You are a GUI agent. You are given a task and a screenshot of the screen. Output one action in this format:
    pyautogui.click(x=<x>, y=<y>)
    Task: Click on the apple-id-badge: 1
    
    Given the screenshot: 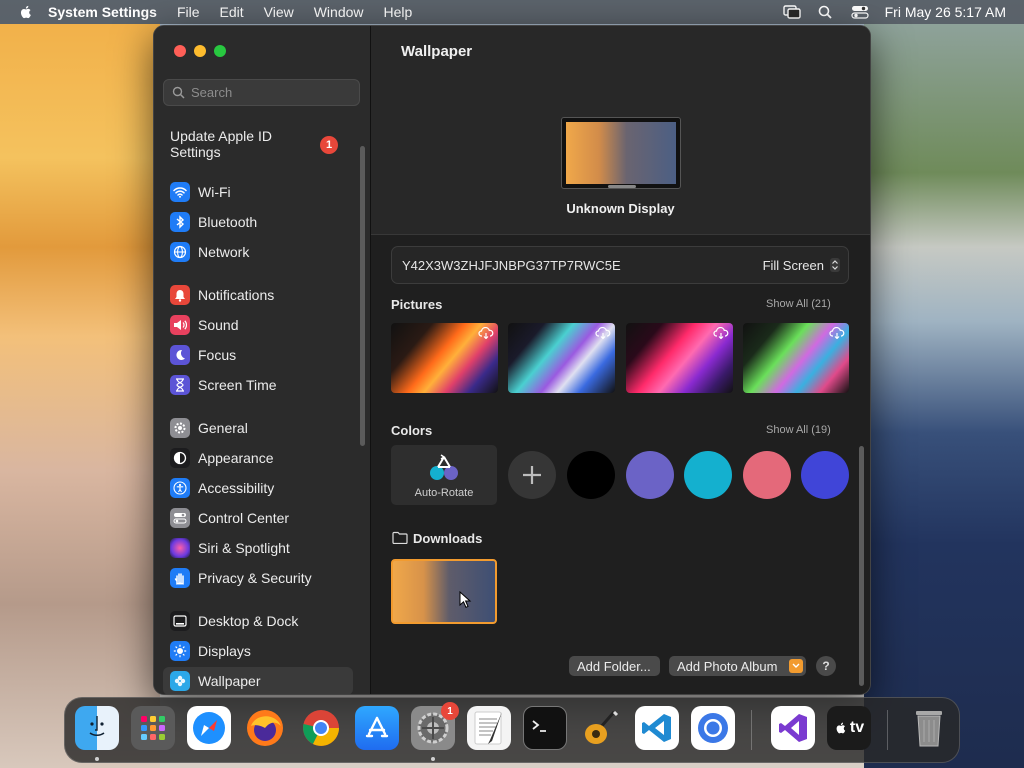 What is the action you would take?
    pyautogui.click(x=329, y=145)
    